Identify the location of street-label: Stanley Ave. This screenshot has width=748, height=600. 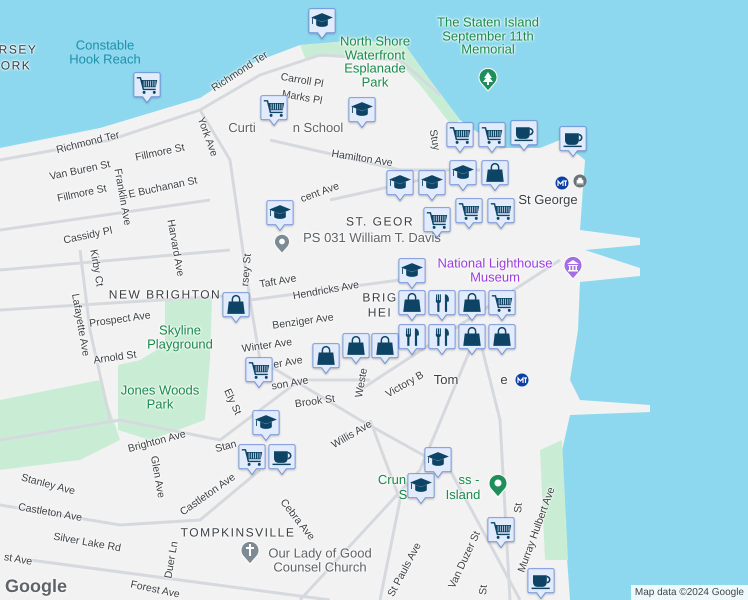
(48, 485).